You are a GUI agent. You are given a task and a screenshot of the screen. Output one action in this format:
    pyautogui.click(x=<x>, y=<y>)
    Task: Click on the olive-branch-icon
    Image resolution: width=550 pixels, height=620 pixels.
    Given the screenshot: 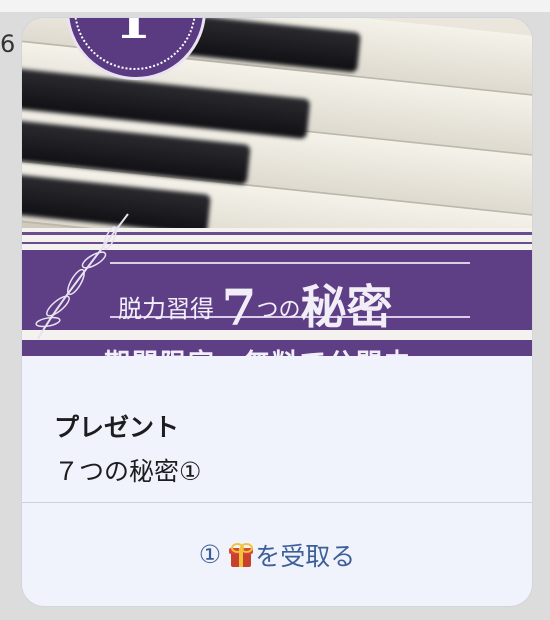 What is the action you would take?
    pyautogui.click(x=82, y=276)
    